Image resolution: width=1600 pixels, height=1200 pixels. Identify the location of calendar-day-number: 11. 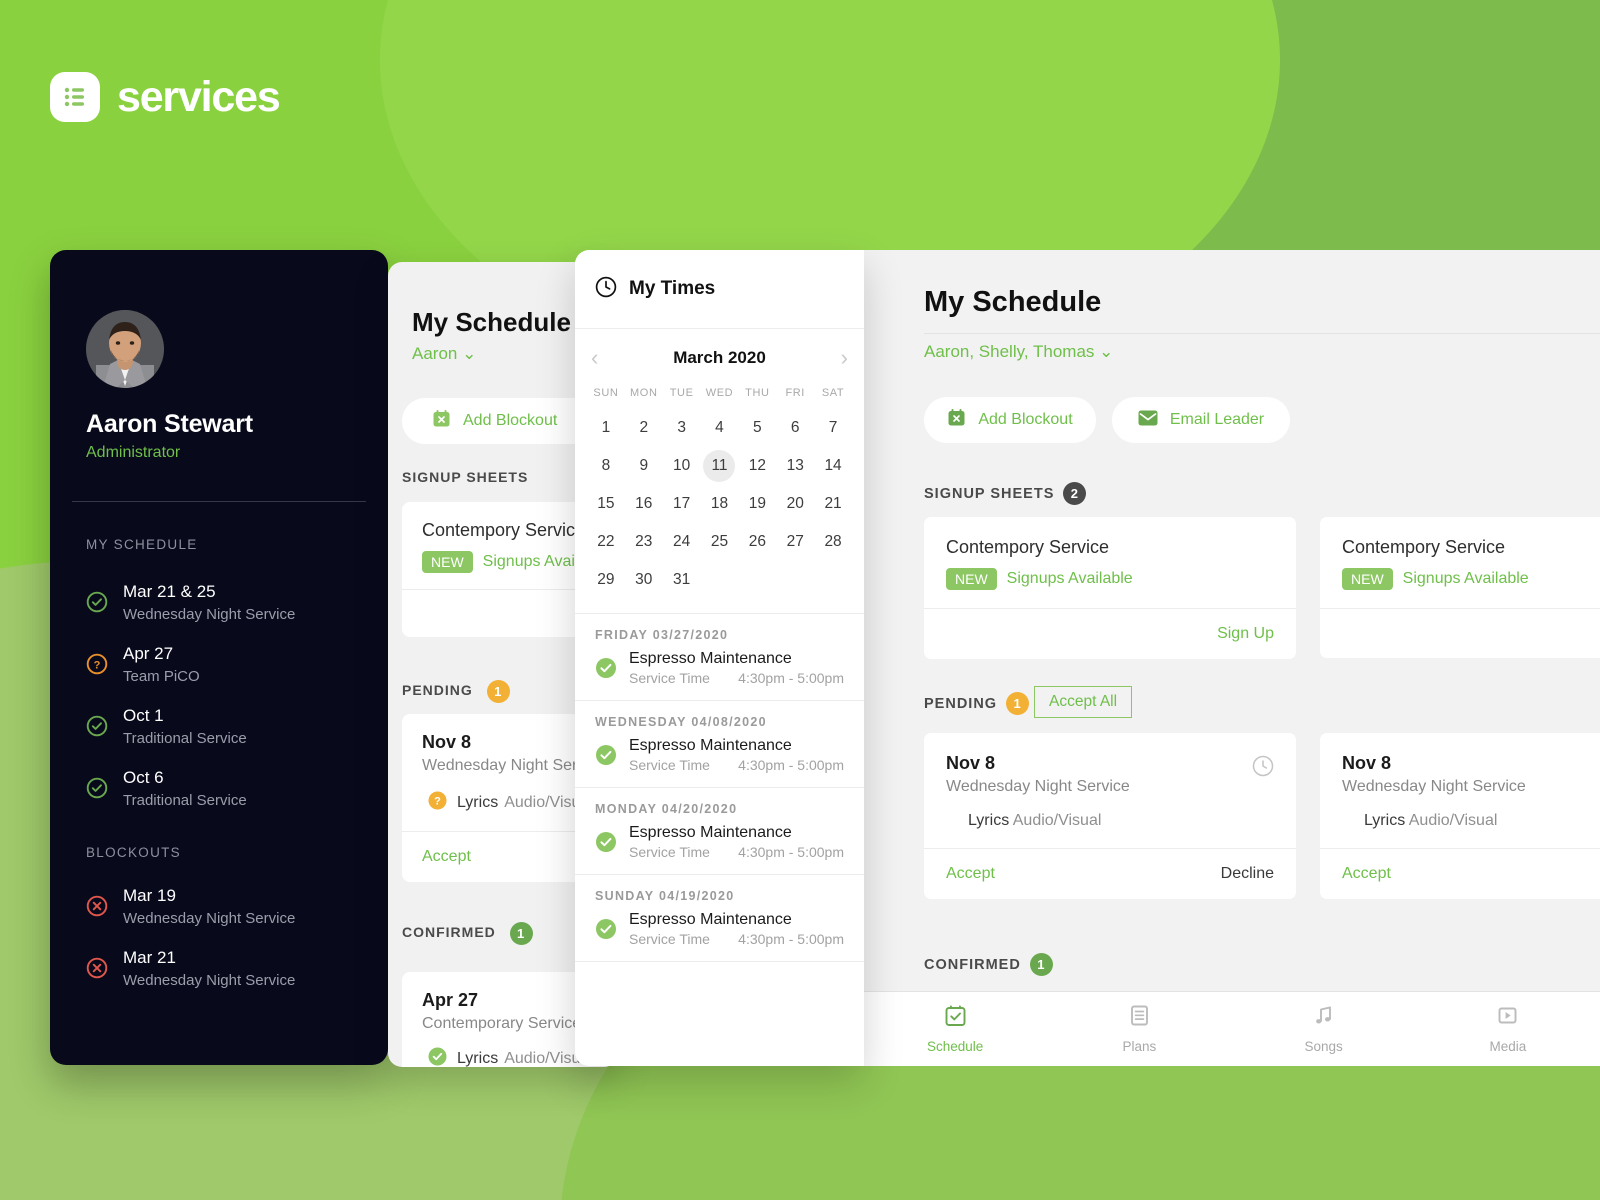
(719, 466).